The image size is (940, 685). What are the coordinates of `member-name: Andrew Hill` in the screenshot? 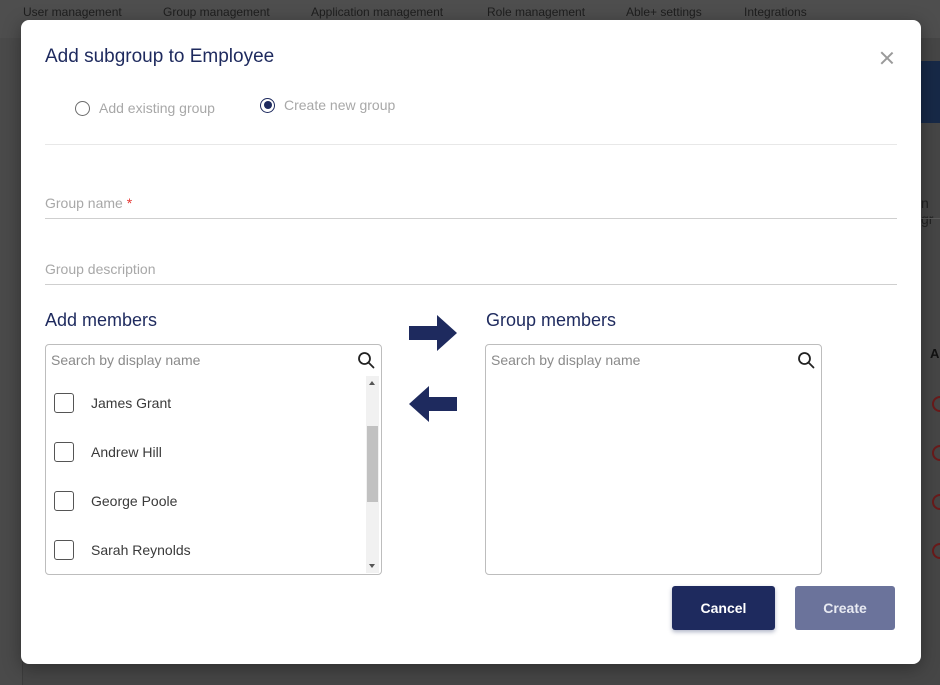 It's located at (126, 452).